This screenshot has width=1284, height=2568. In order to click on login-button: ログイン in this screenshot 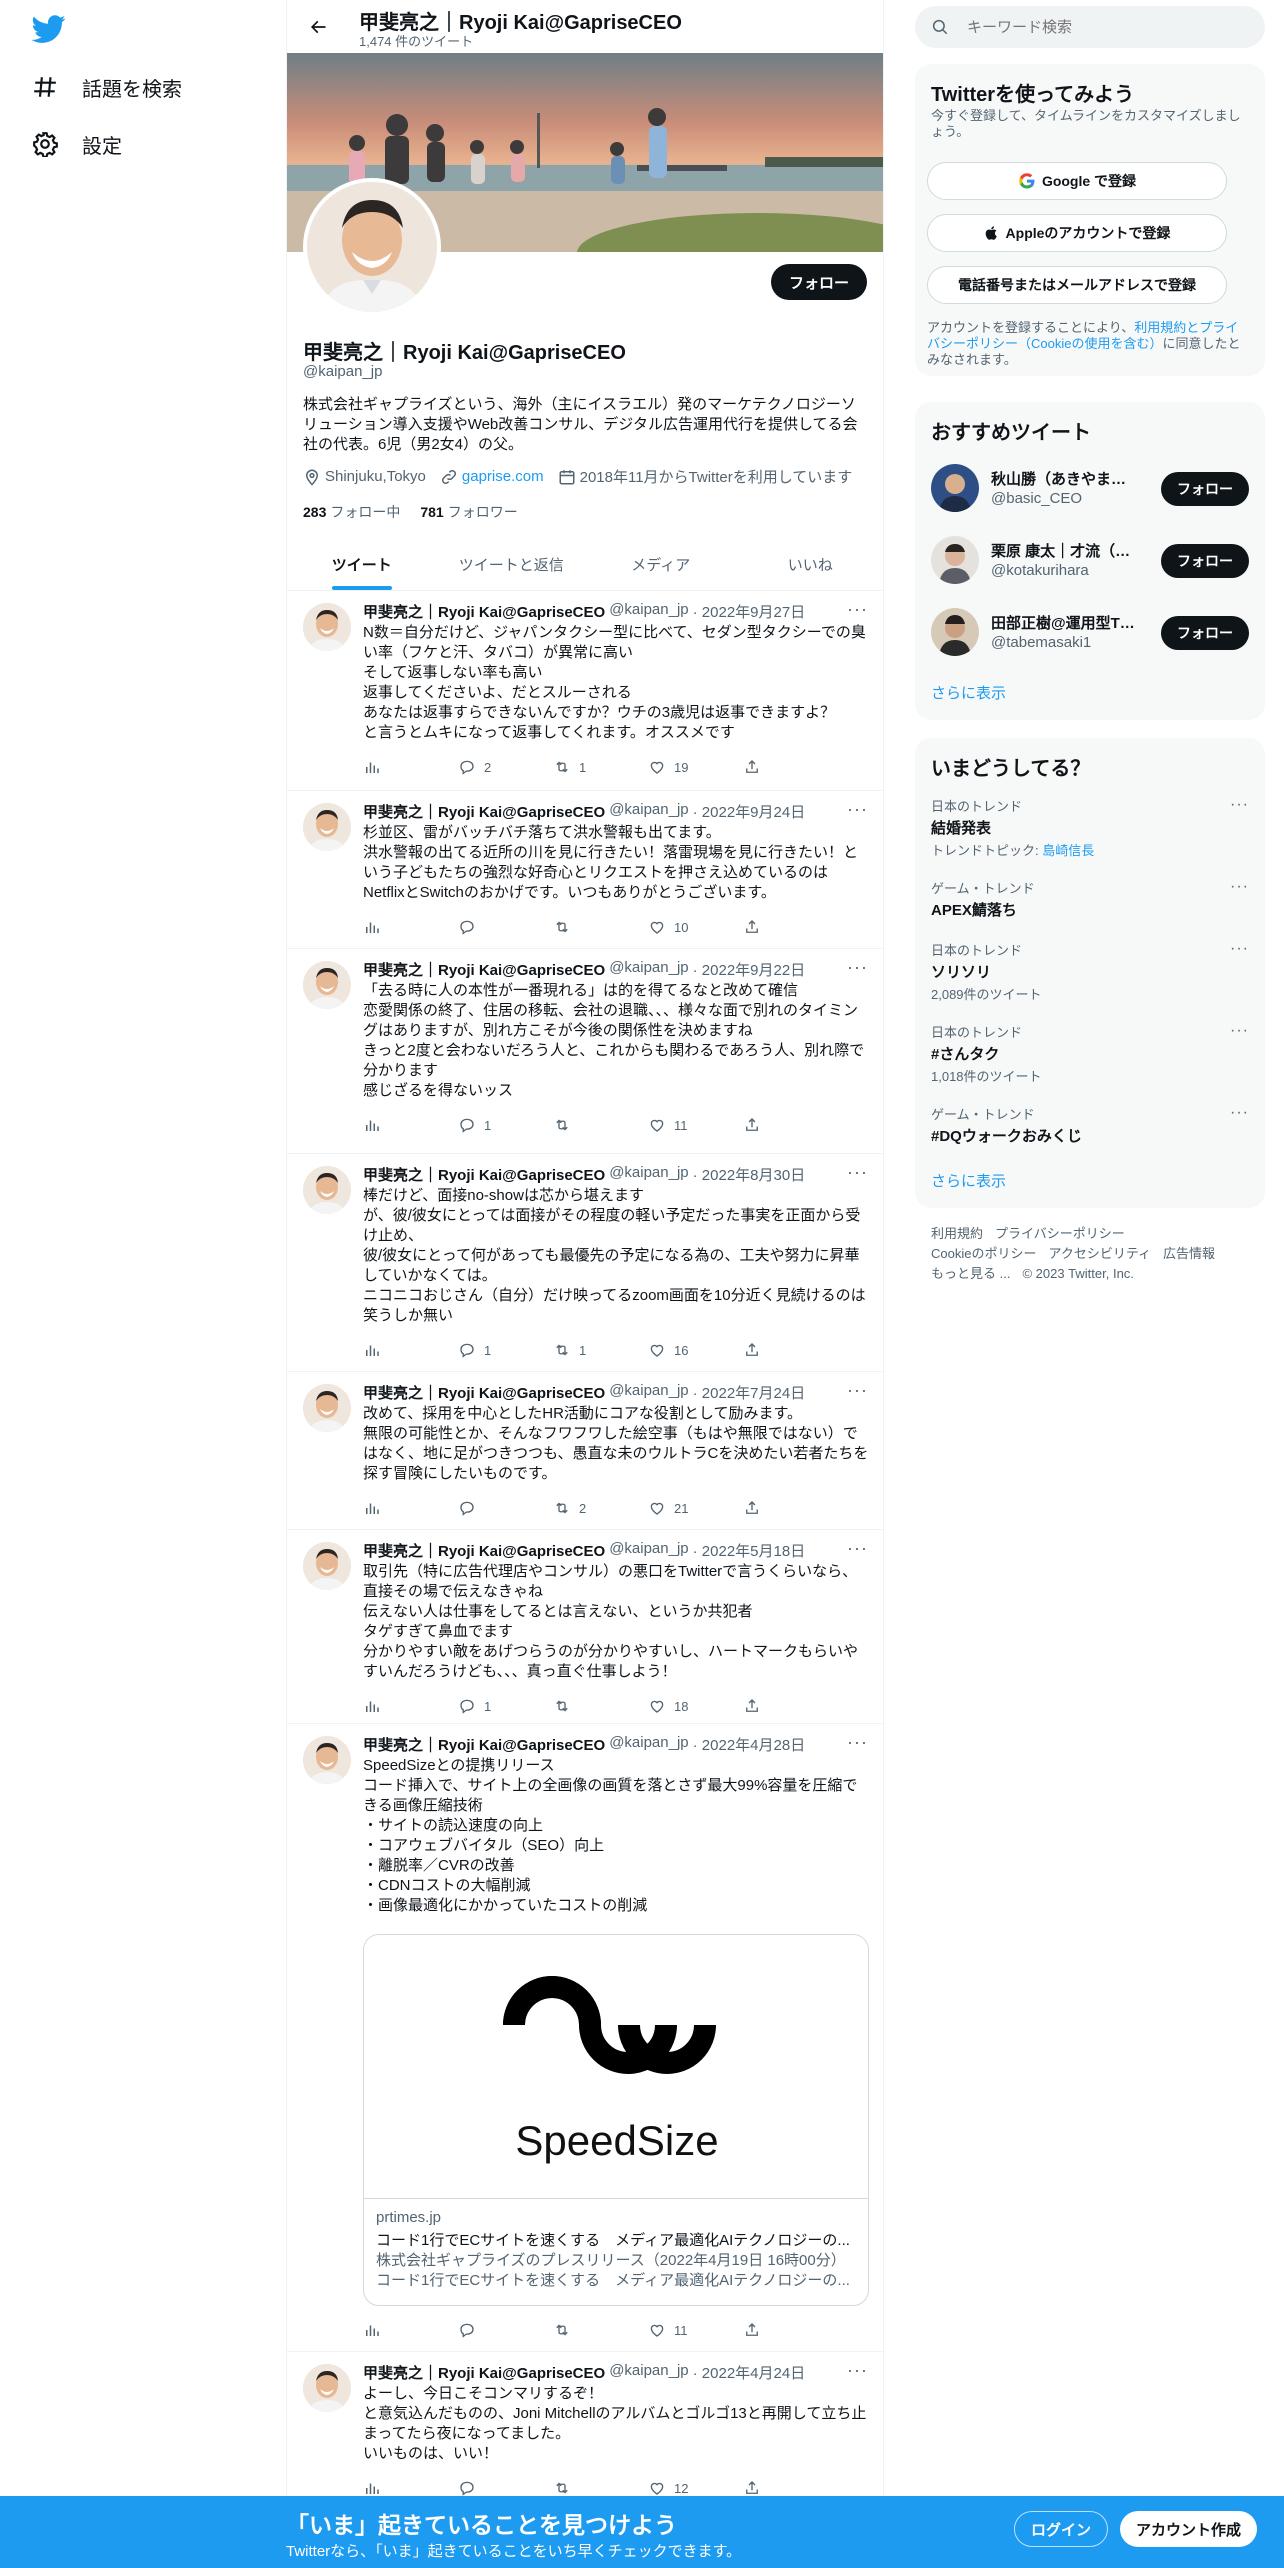, I will do `click(1061, 2529)`.